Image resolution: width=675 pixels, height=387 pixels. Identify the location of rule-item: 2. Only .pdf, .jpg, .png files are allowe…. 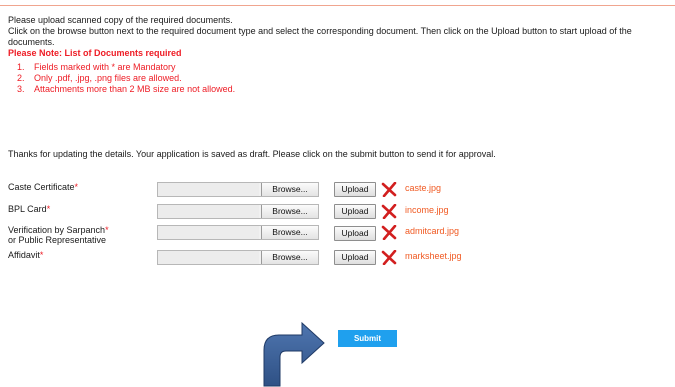
(126, 78).